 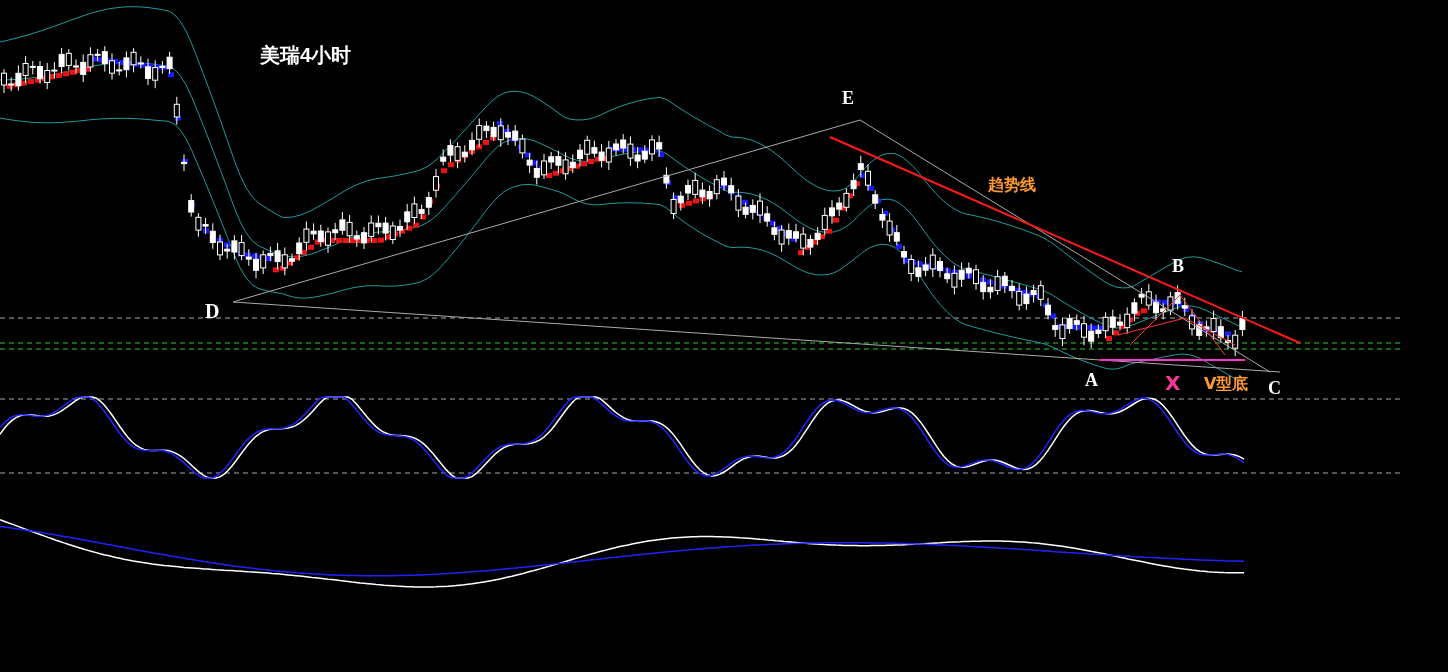 I want to click on annotation-label: D, so click(x=212, y=311).